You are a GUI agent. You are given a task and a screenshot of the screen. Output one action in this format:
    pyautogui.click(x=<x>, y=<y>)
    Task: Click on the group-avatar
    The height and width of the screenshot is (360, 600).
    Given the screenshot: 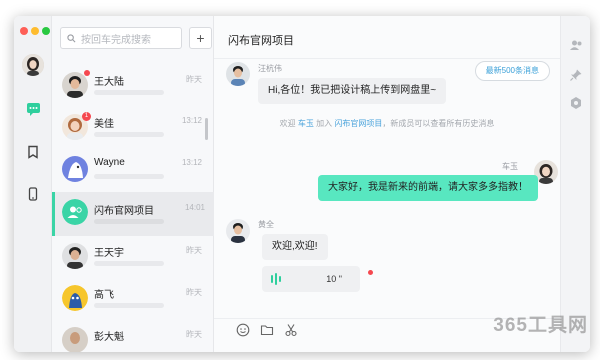 What is the action you would take?
    pyautogui.click(x=75, y=212)
    